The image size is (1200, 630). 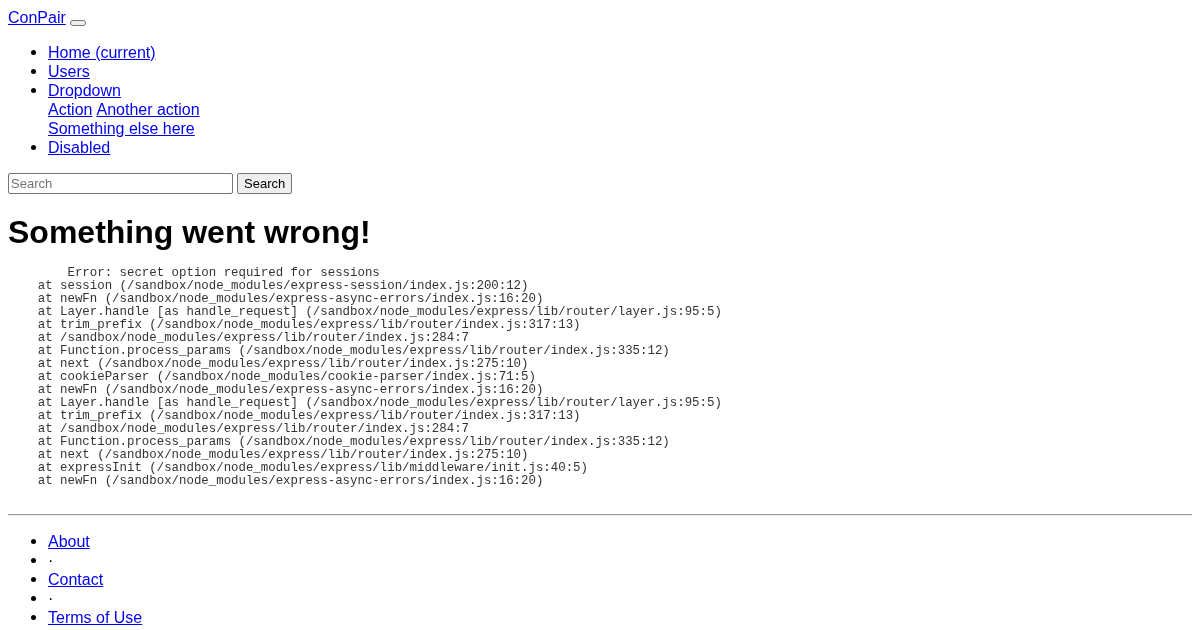 What do you see at coordinates (95, 617) in the screenshot?
I see `footer-link: Terms of Use` at bounding box center [95, 617].